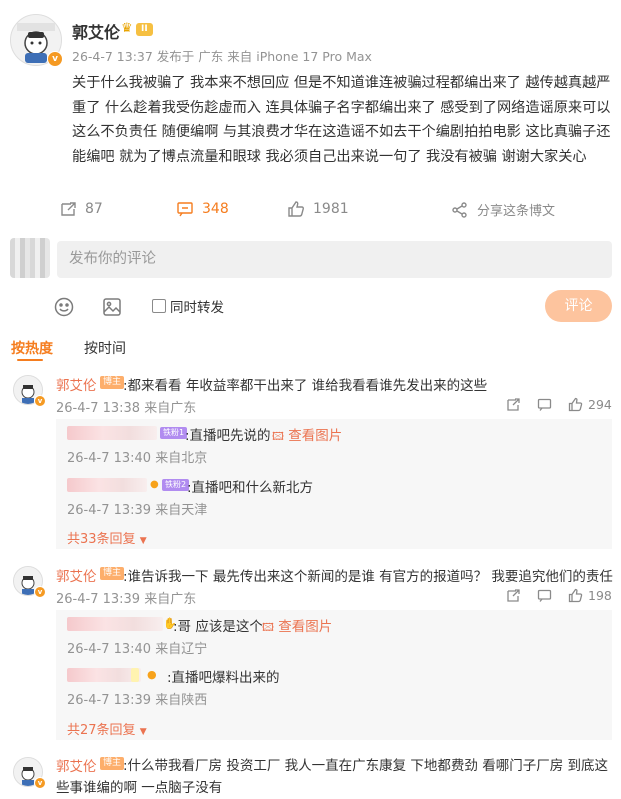  I want to click on fan-tag: 铁粉1, so click(174, 433).